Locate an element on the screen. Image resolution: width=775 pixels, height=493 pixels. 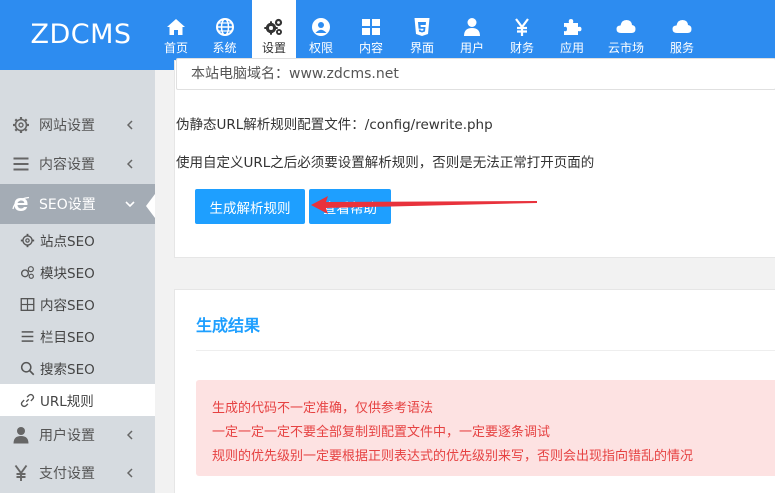
domain-field: 本站电脑域名：www.zdcms.net is located at coordinates (475, 74).